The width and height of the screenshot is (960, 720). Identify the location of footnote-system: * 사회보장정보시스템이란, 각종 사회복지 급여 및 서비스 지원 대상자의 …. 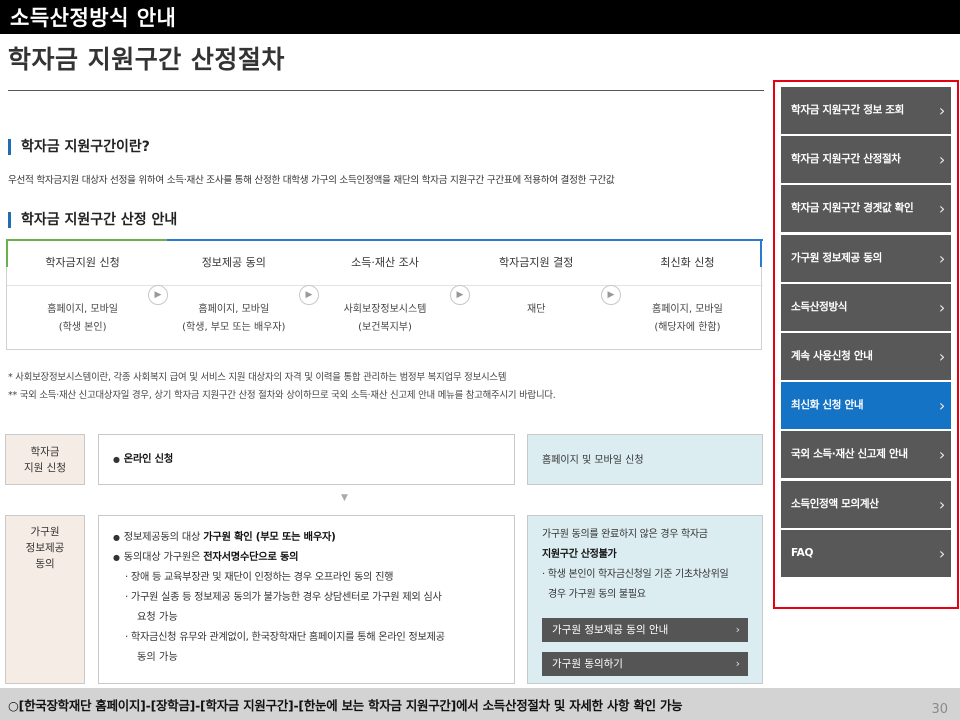
(257, 377).